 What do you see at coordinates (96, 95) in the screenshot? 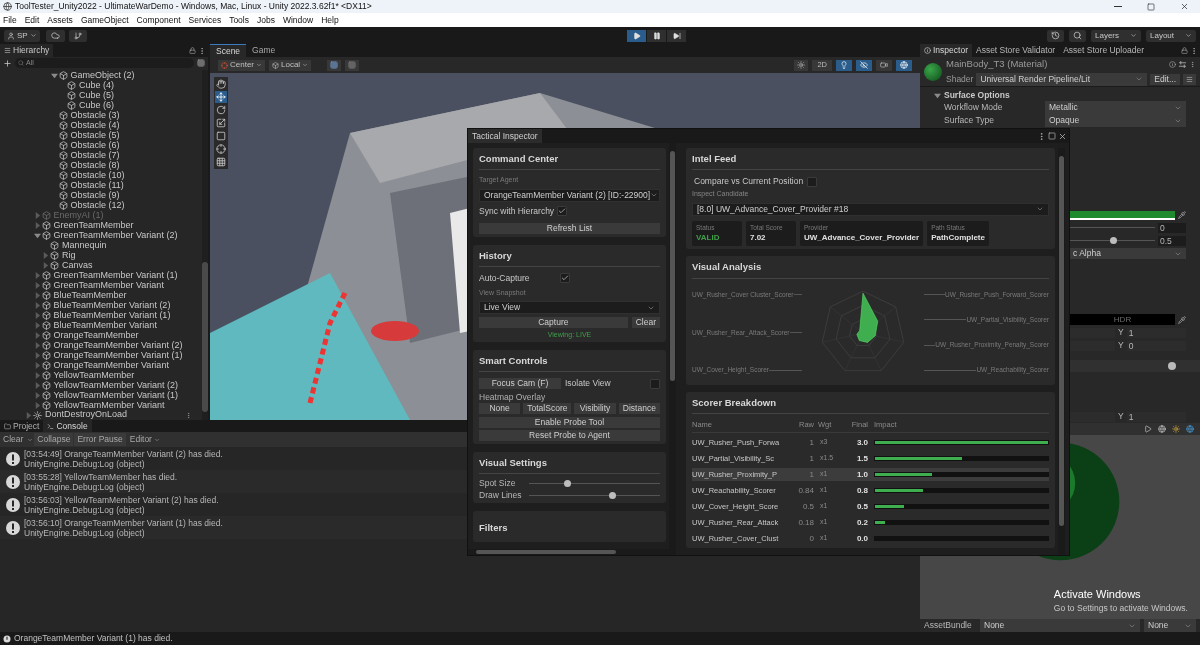
I see `hierarchy-item: Cube (5)` at bounding box center [96, 95].